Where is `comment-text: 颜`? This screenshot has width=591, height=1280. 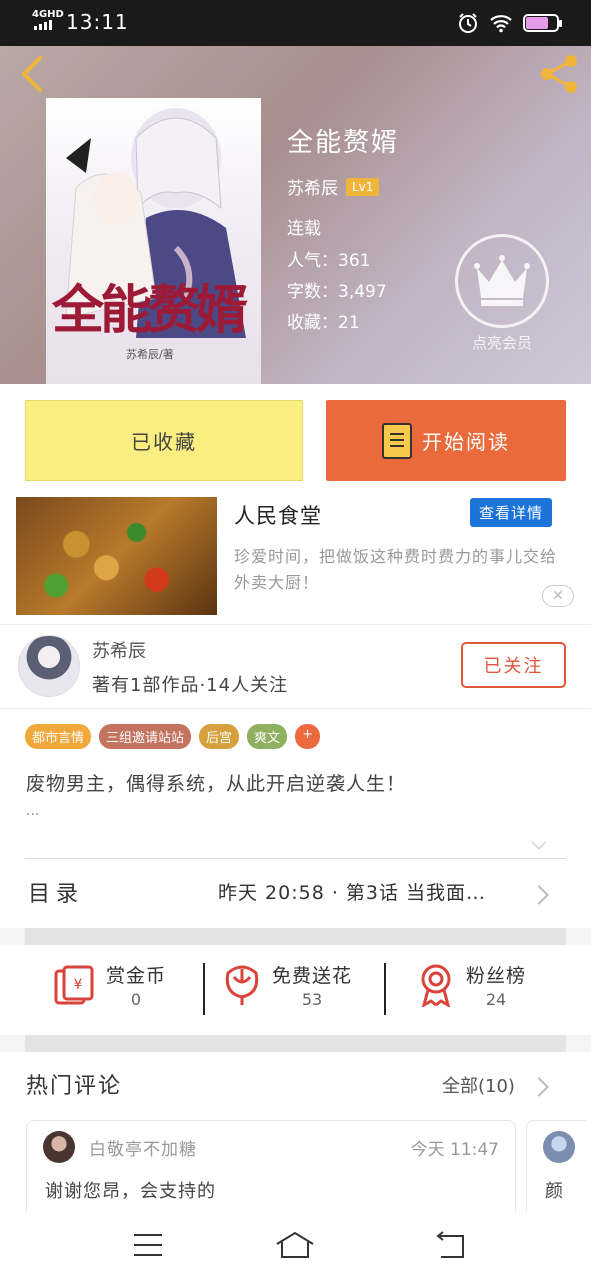
comment-text: 颜 is located at coordinates (554, 1191).